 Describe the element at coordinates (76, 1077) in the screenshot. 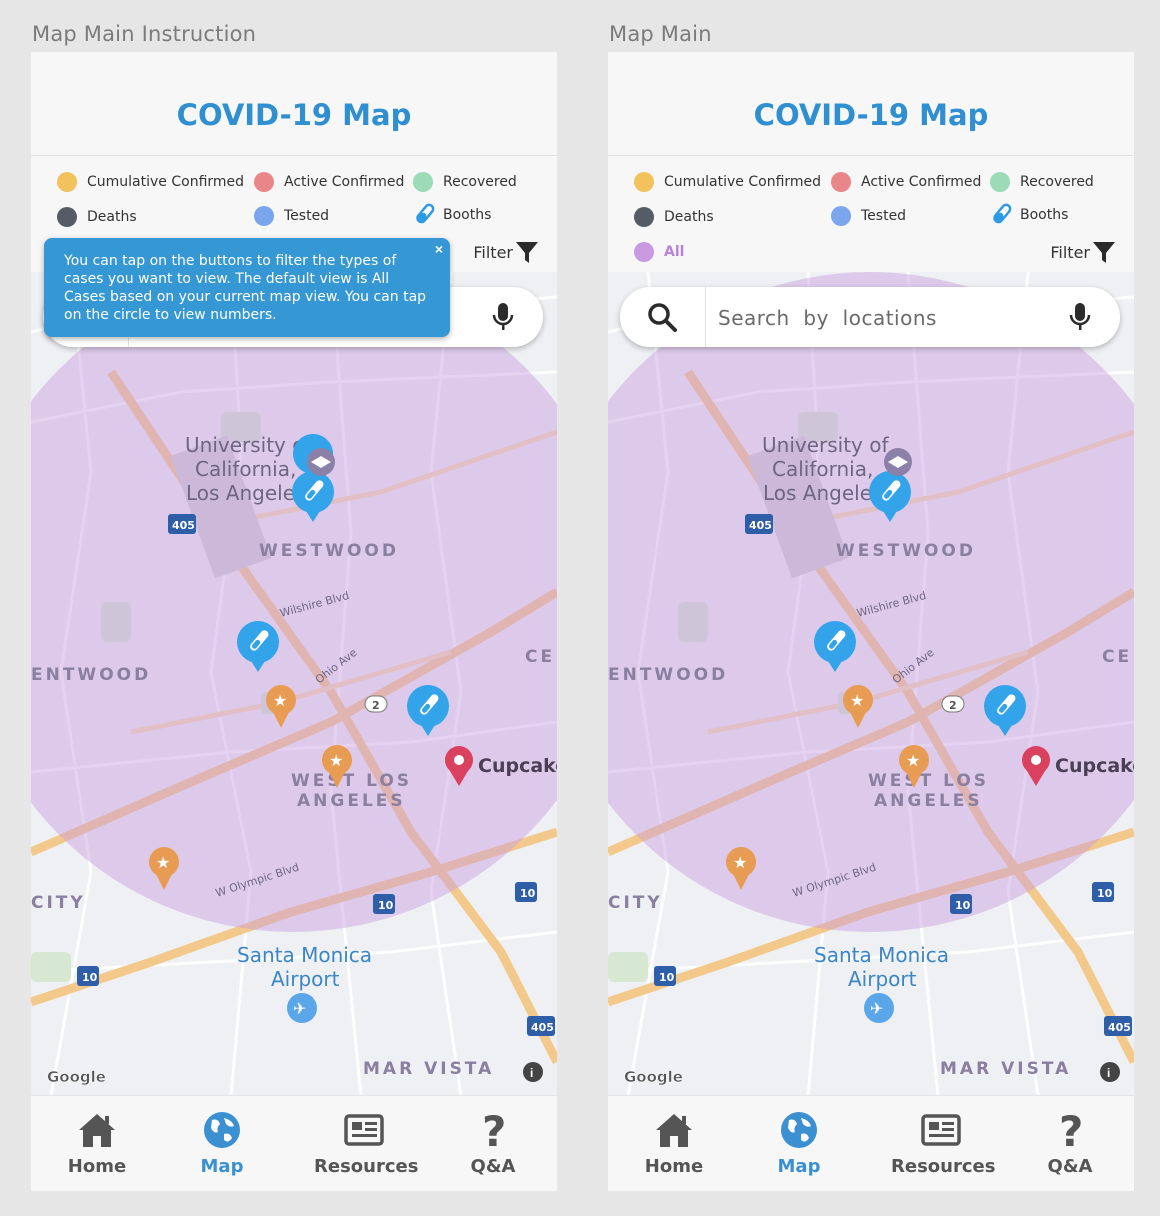

I see `google-logo: Google` at that location.